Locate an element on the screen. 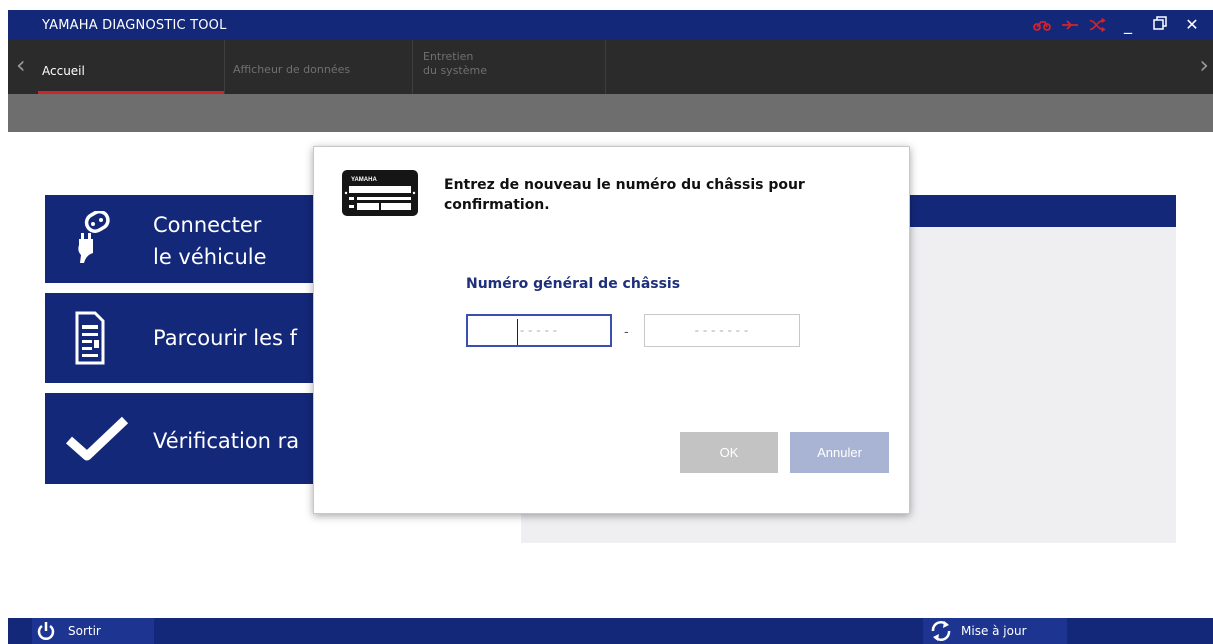 This screenshot has width=1213, height=644. tab-label: Afficheur de données is located at coordinates (292, 69).